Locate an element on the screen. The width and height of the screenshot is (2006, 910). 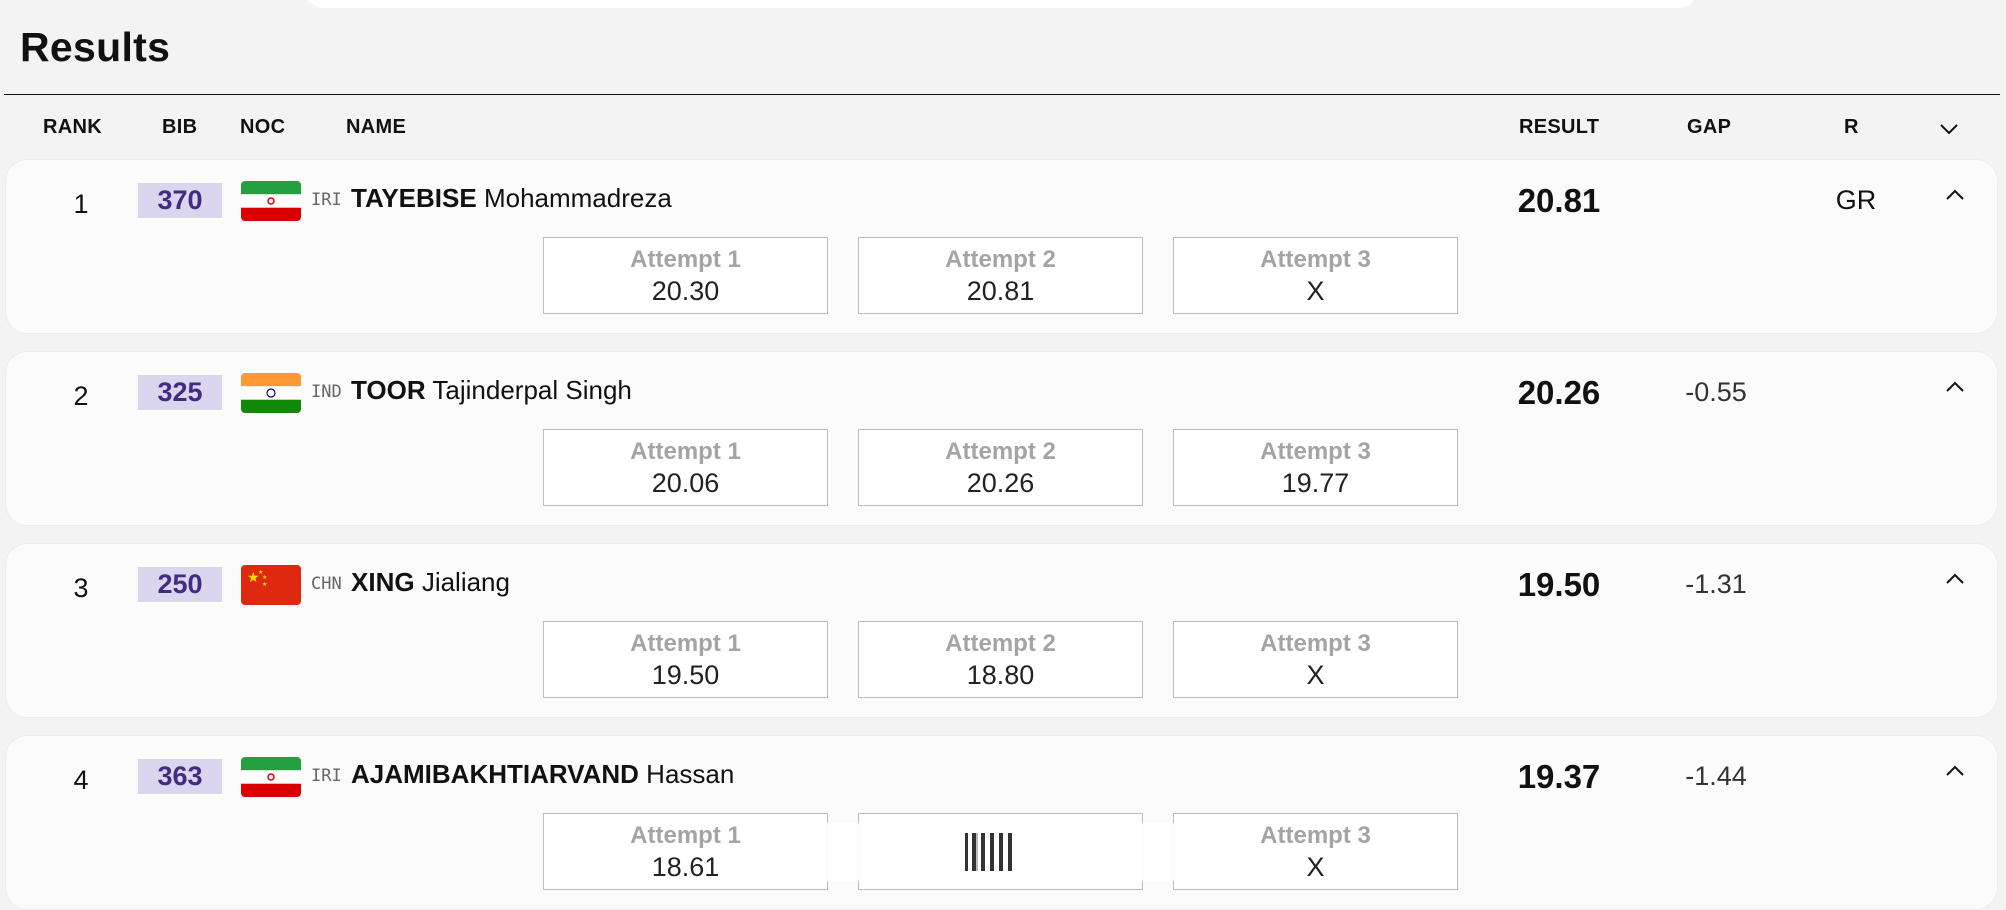
rank: 2 is located at coordinates (81, 396).